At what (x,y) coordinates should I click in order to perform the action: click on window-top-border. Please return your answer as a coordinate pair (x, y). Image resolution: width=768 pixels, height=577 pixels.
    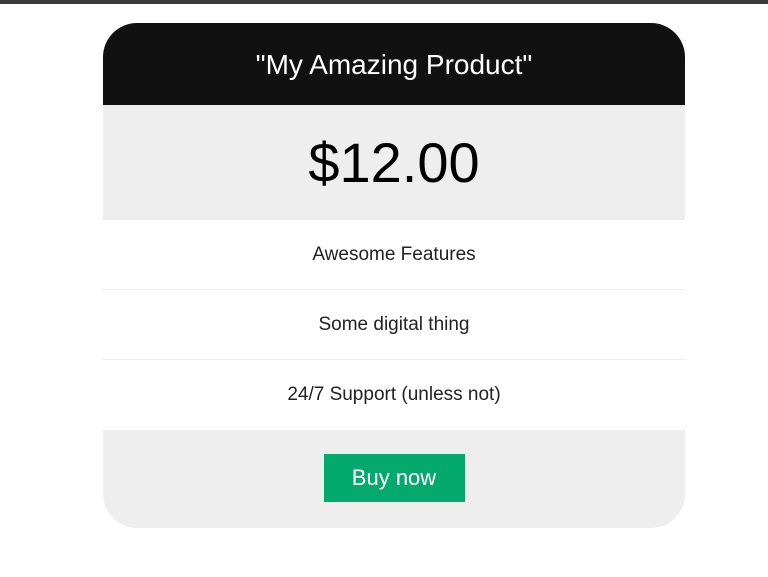
    Looking at the image, I should click on (384, 2).